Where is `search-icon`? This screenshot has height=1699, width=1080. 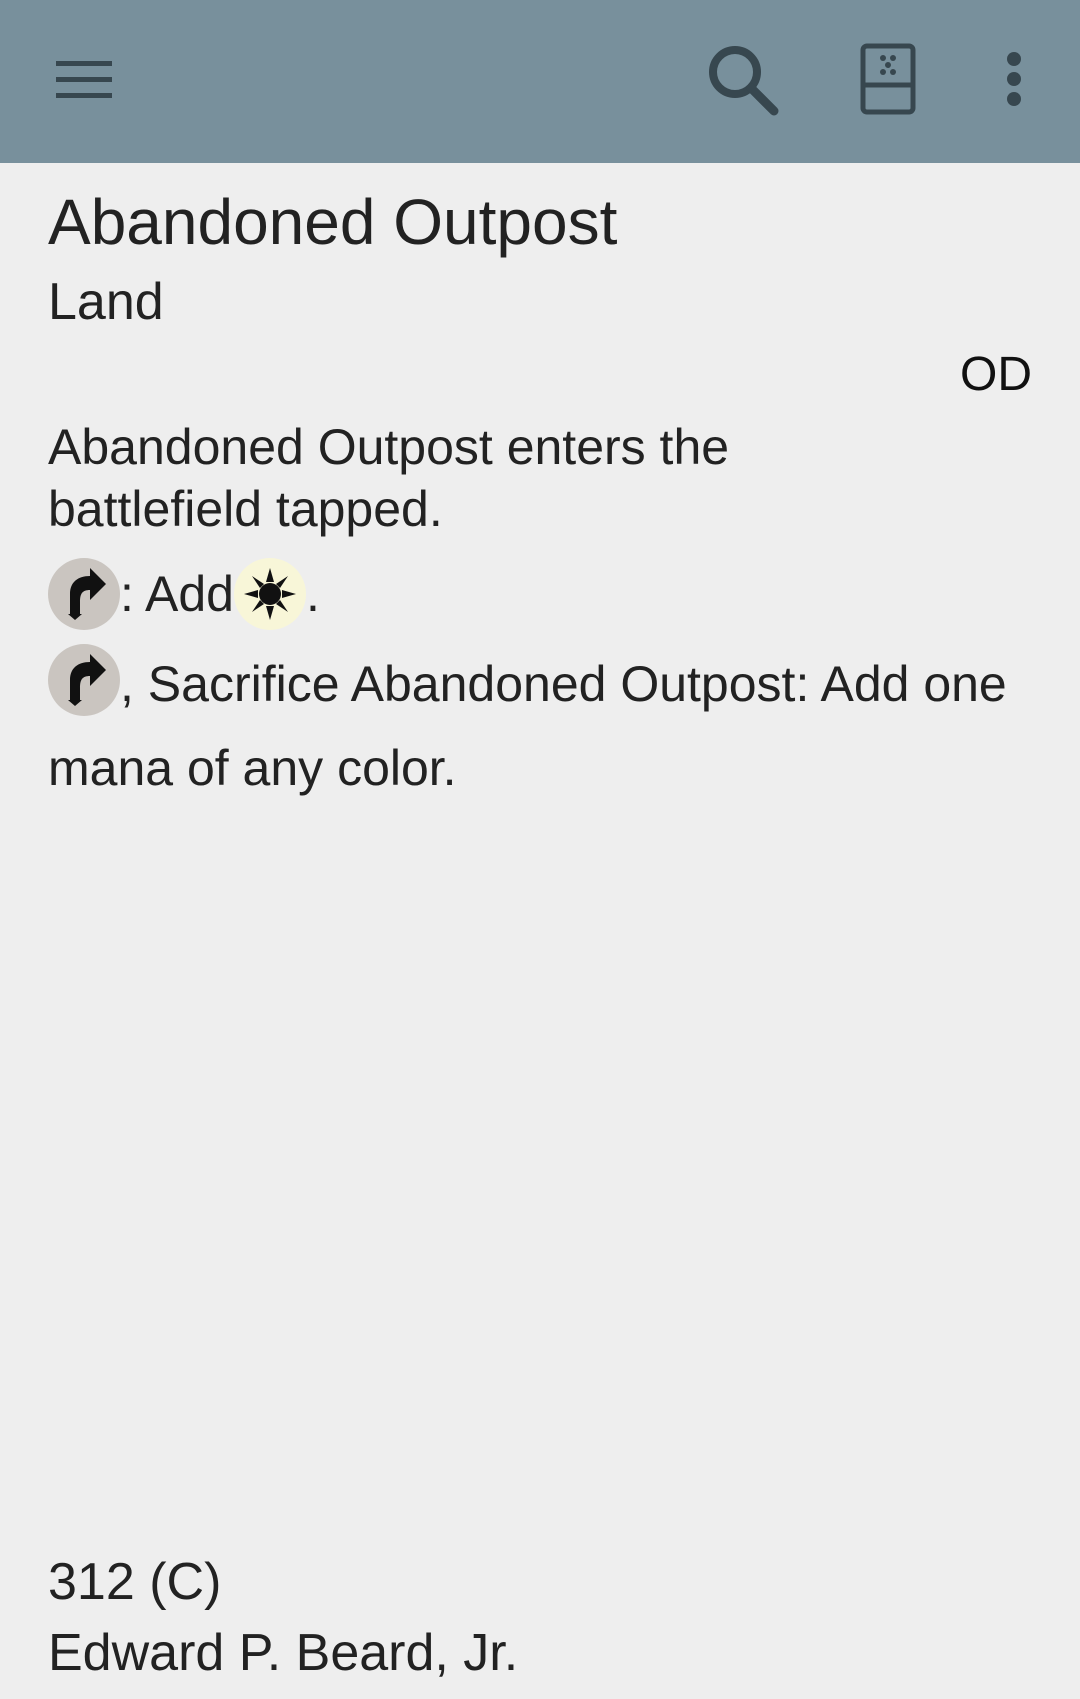
search-icon is located at coordinates (742, 81).